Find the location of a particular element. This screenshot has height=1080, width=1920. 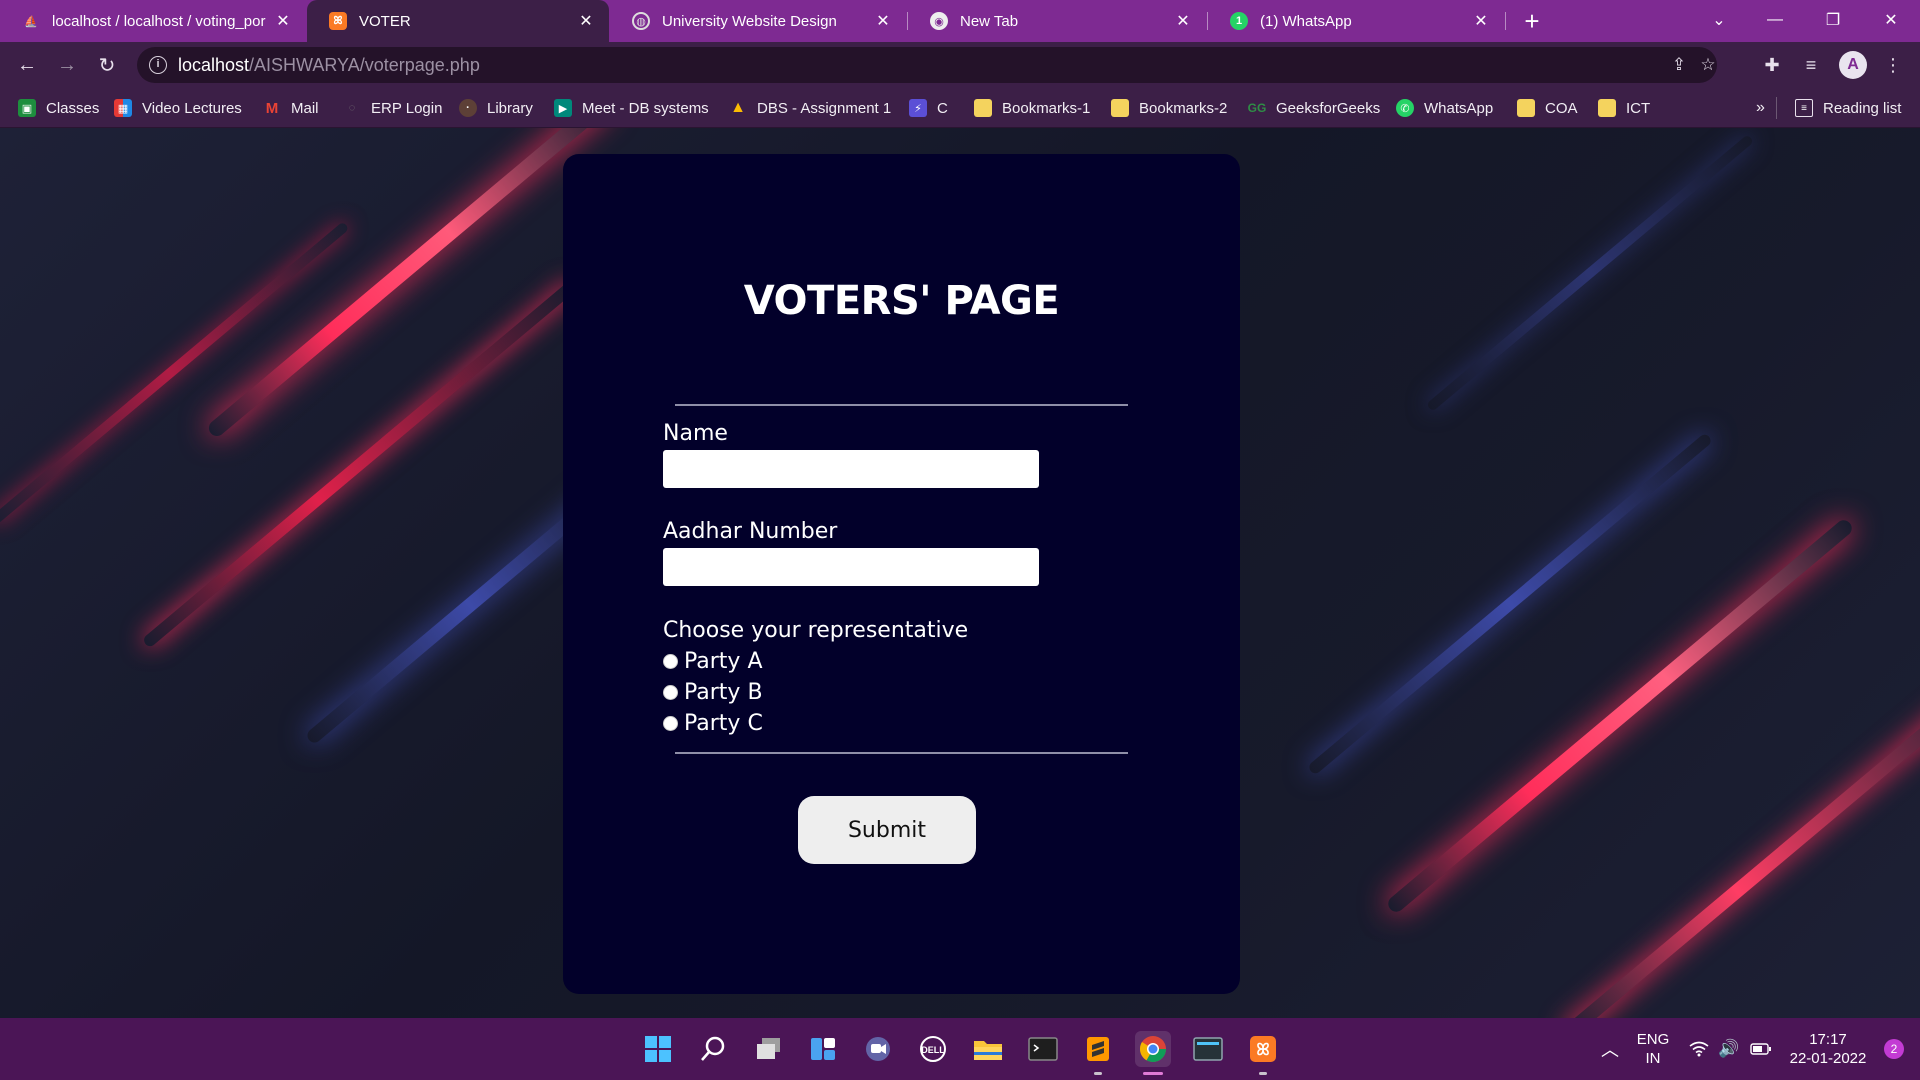

party-label: Party B is located at coordinates (723, 692).